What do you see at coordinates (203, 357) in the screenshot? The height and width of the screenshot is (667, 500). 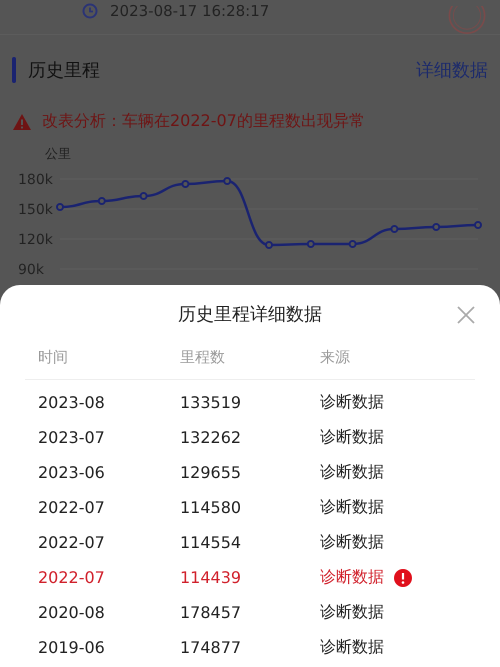 I see `column-header: 里程数` at bounding box center [203, 357].